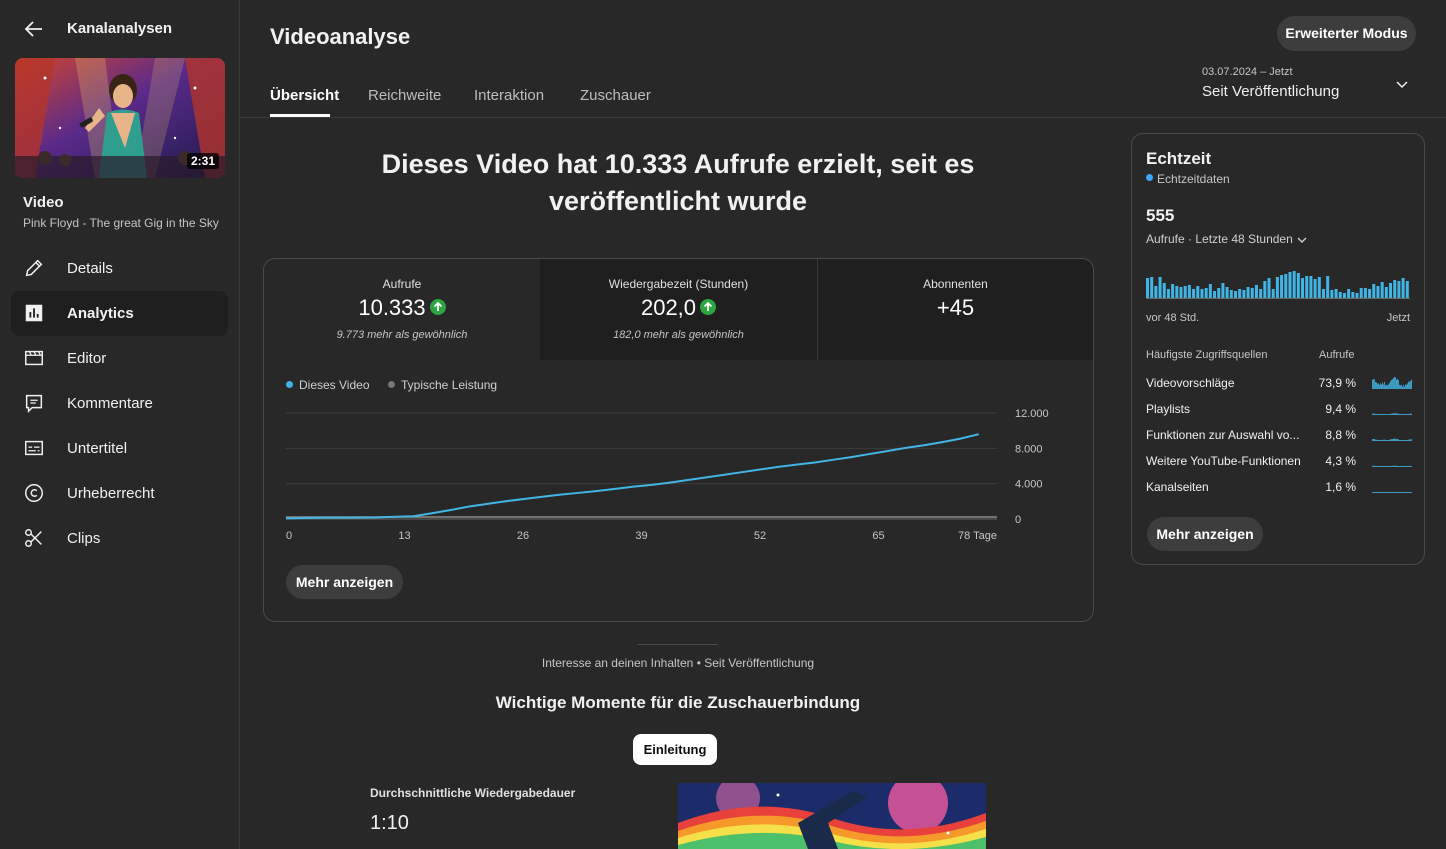  I want to click on source-row: Videovorschläge 73,9 %, so click(1279, 386).